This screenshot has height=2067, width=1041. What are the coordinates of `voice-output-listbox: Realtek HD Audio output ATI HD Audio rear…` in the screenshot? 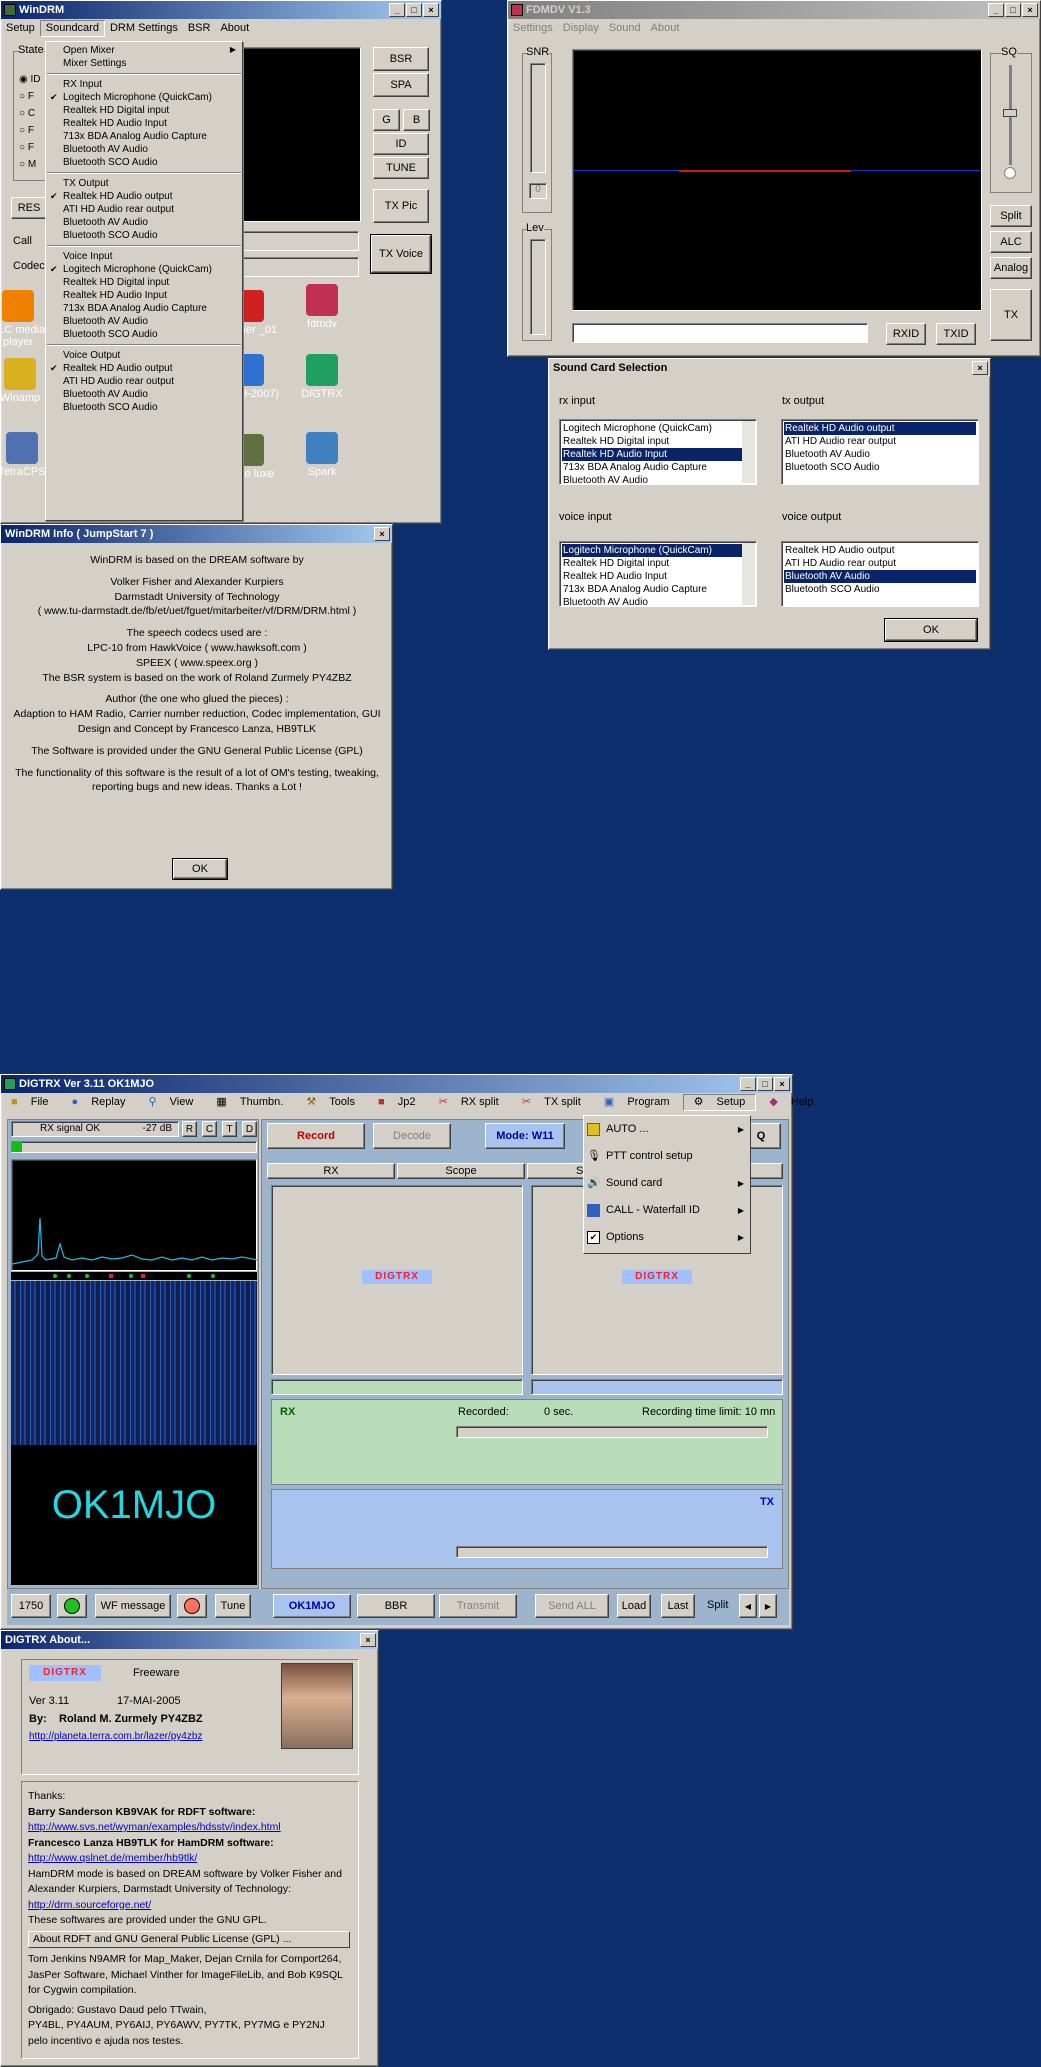 It's located at (880, 574).